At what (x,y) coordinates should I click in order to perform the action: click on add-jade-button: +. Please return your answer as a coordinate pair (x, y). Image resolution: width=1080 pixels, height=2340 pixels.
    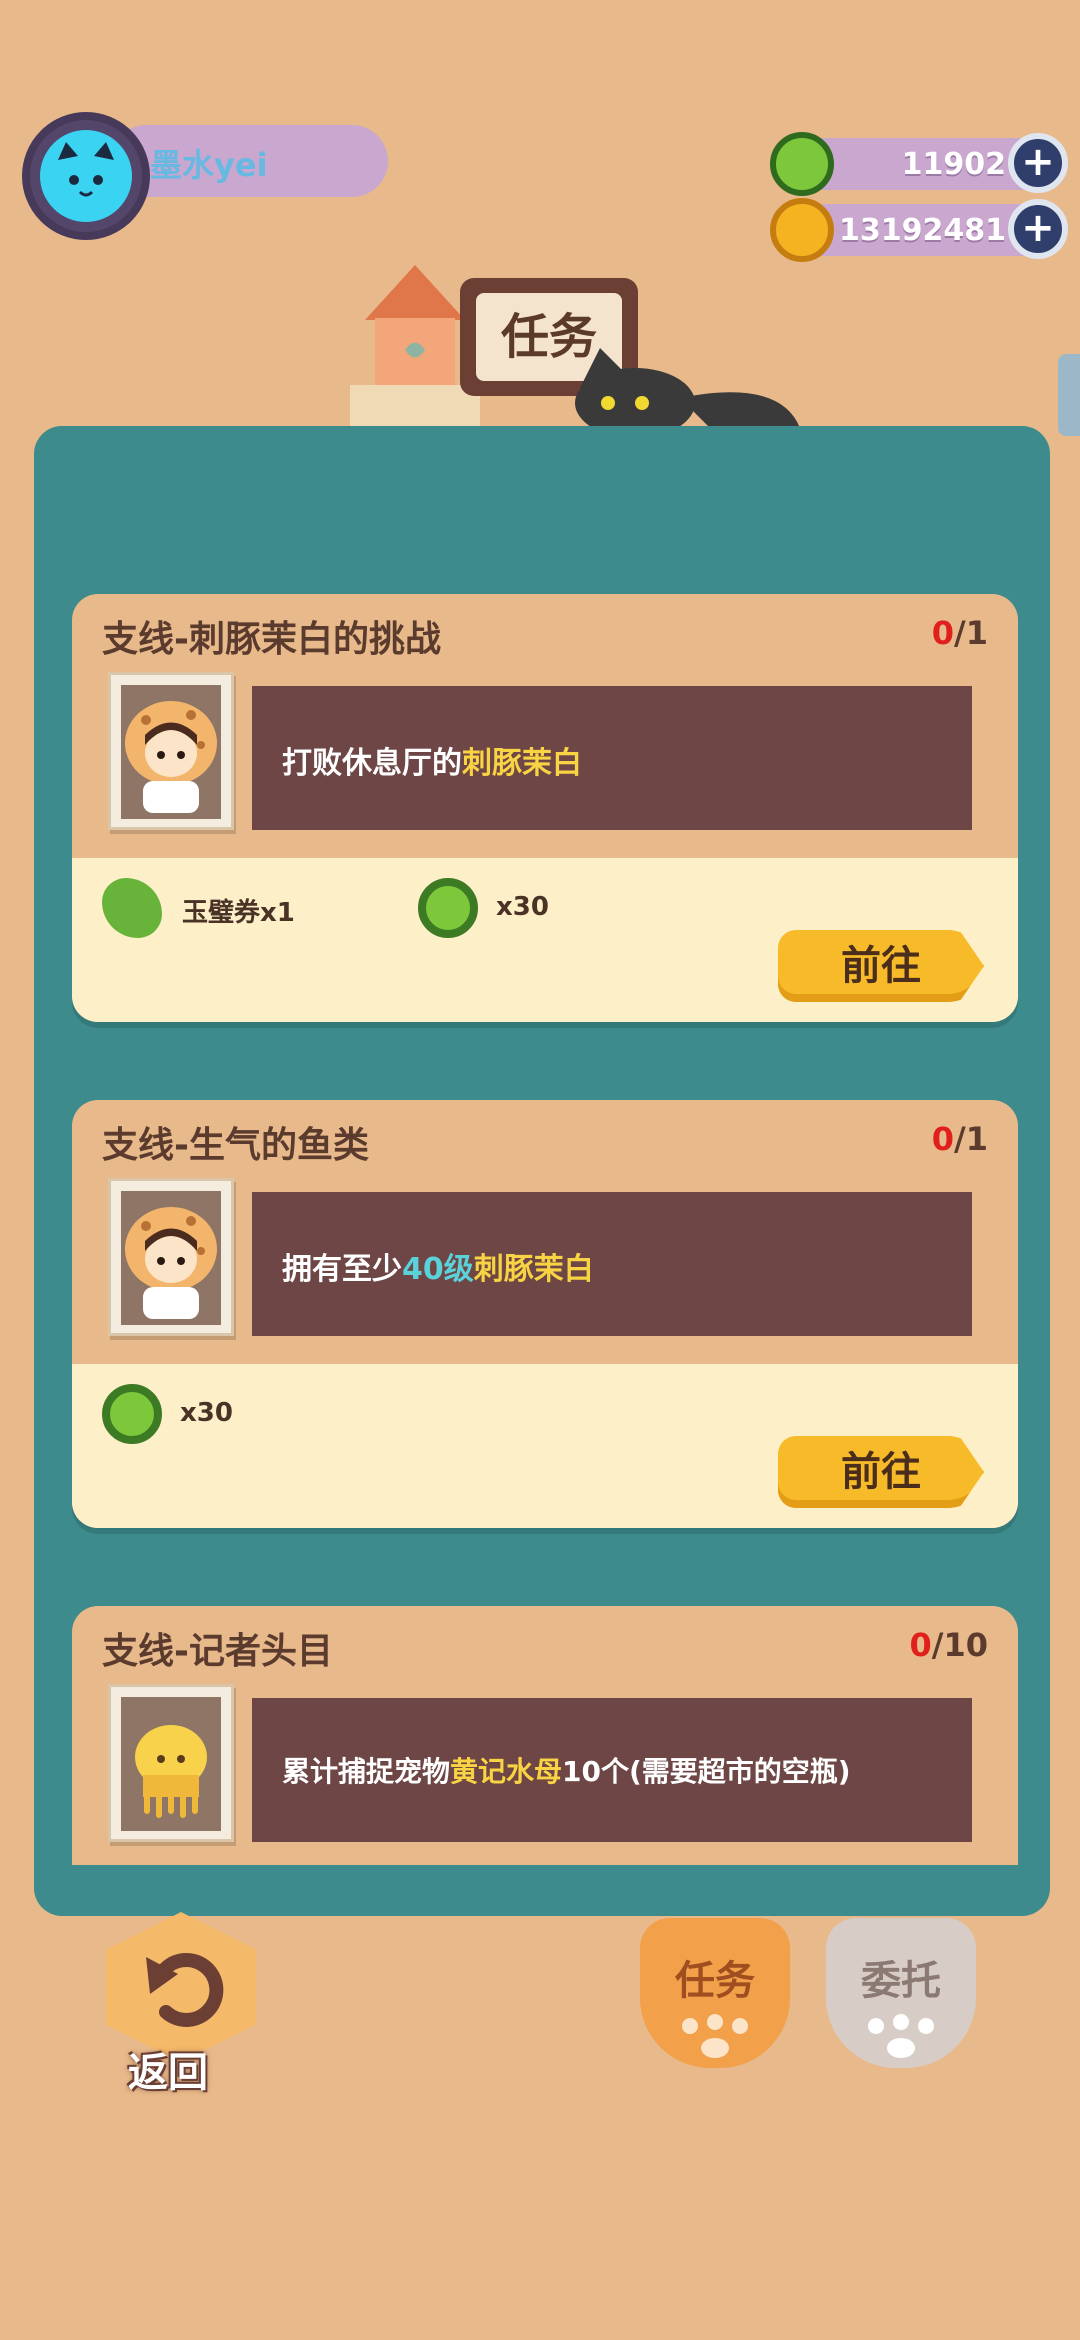
    Looking at the image, I should click on (1038, 163).